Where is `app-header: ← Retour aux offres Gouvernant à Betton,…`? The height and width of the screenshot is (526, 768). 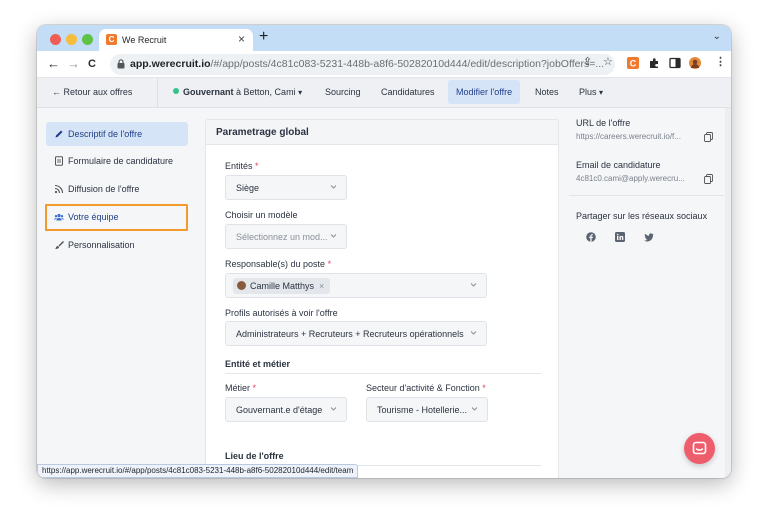 app-header: ← Retour aux offres Gouvernant à Betton,… is located at coordinates (384, 93).